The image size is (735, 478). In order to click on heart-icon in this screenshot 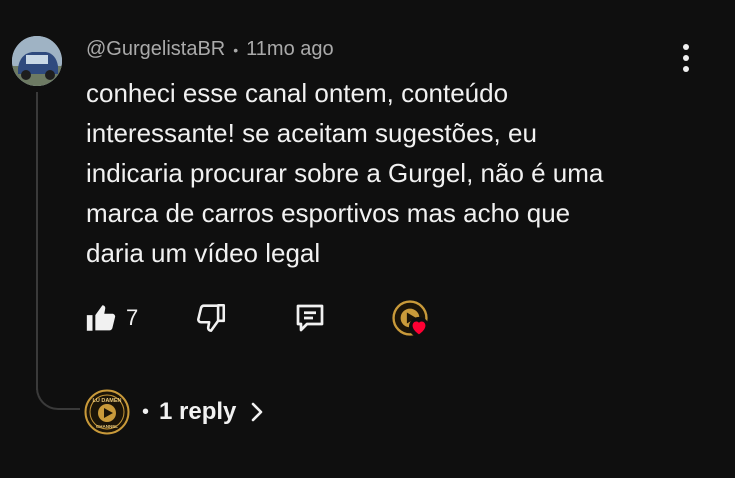, I will do `click(419, 327)`.